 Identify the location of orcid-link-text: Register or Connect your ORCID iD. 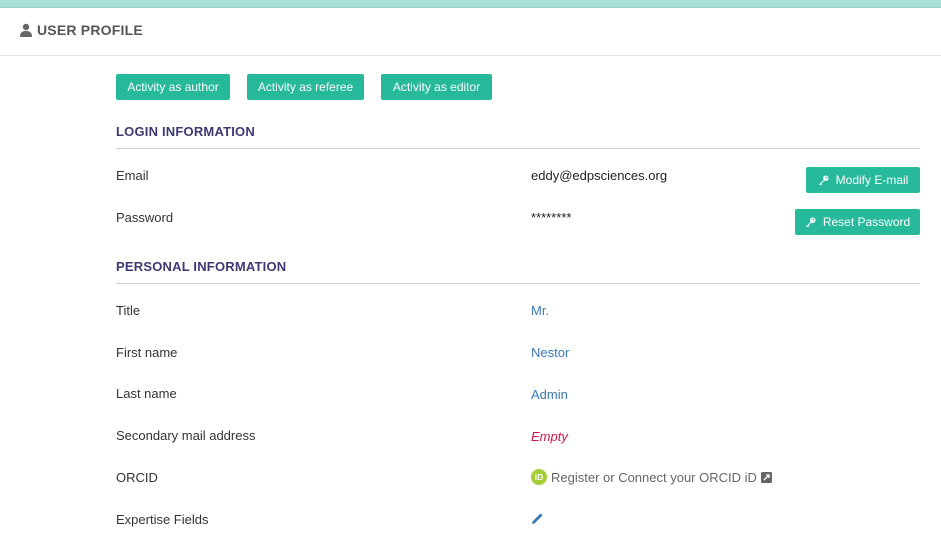
(654, 477).